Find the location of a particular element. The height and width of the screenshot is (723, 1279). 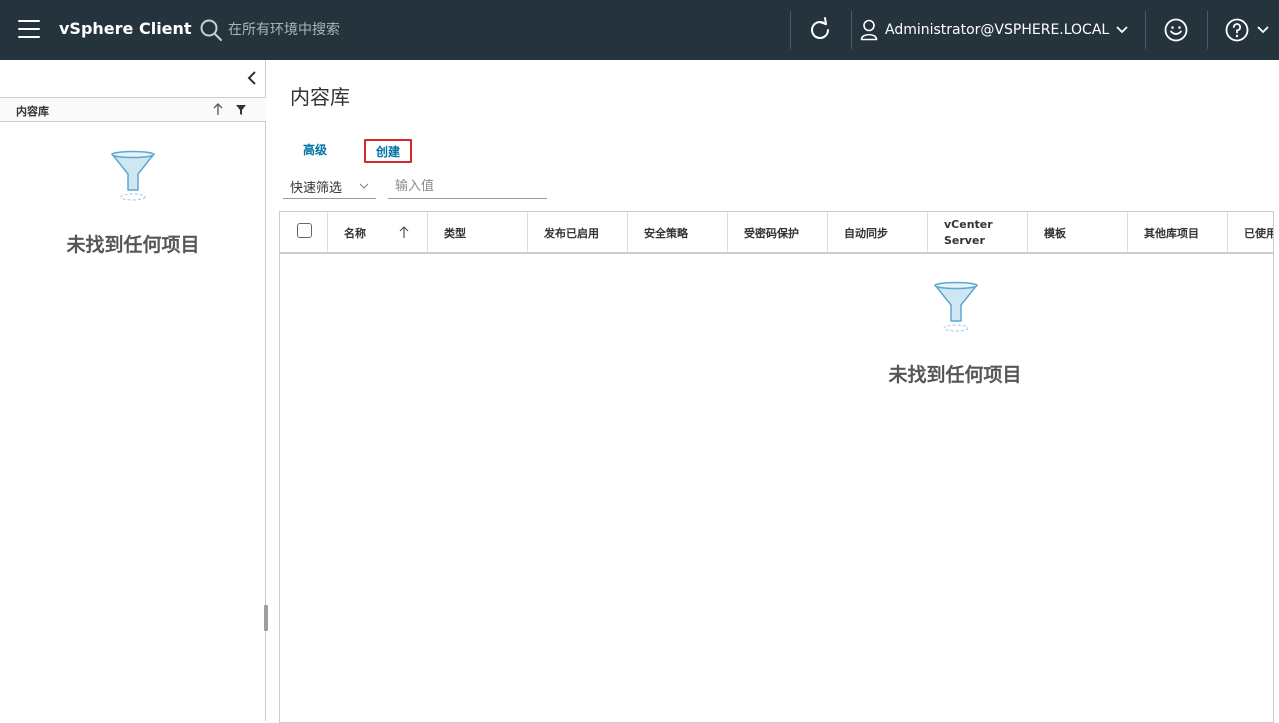

left-empty-message: 未找到任何项目 is located at coordinates (133, 245).